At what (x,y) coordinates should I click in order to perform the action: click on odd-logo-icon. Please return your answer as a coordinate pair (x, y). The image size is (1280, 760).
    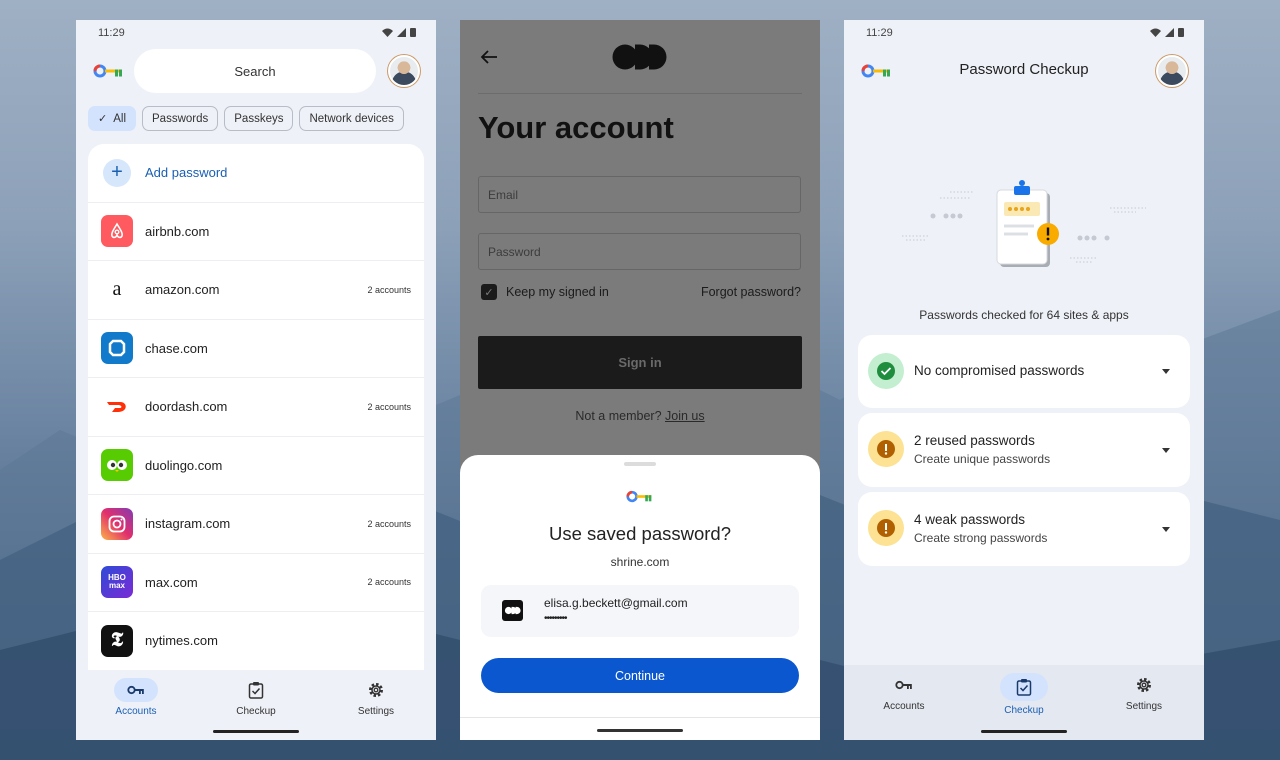
    Looking at the image, I should click on (639, 57).